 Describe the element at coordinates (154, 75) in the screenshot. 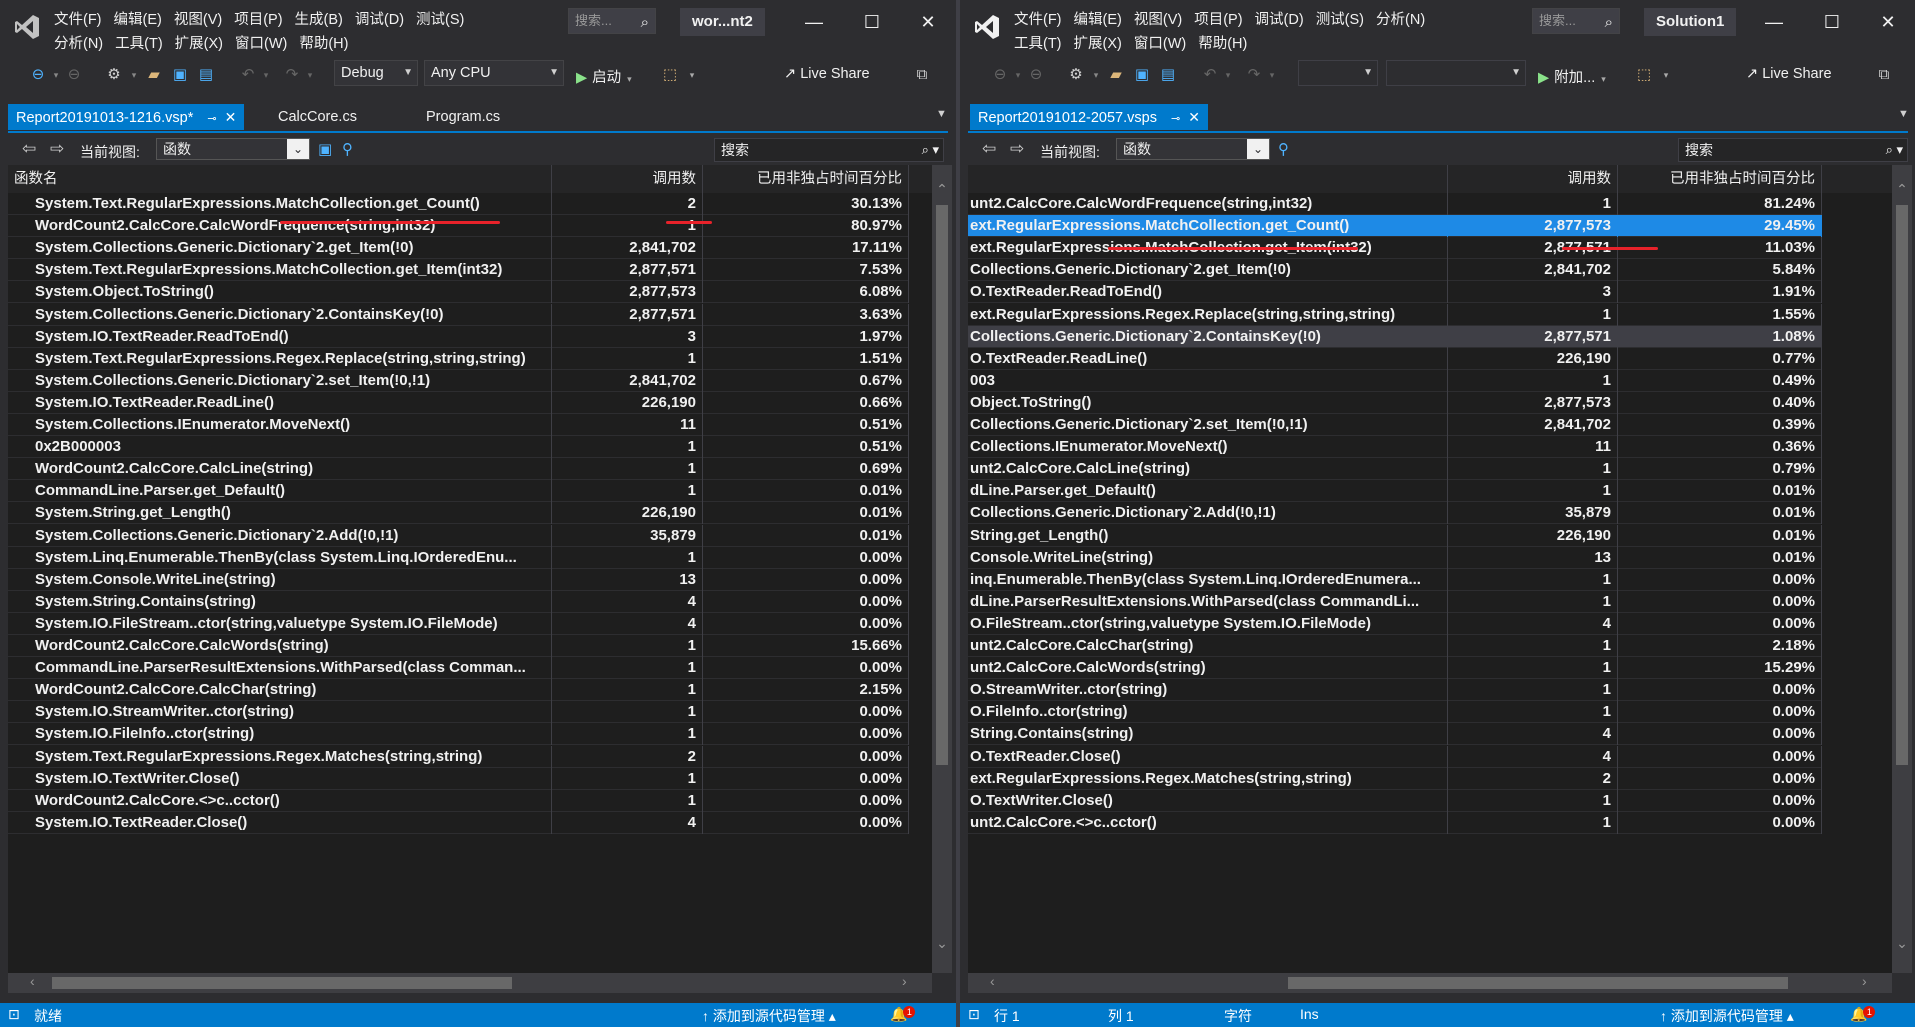

I see `open-folder-icon: ▰` at that location.